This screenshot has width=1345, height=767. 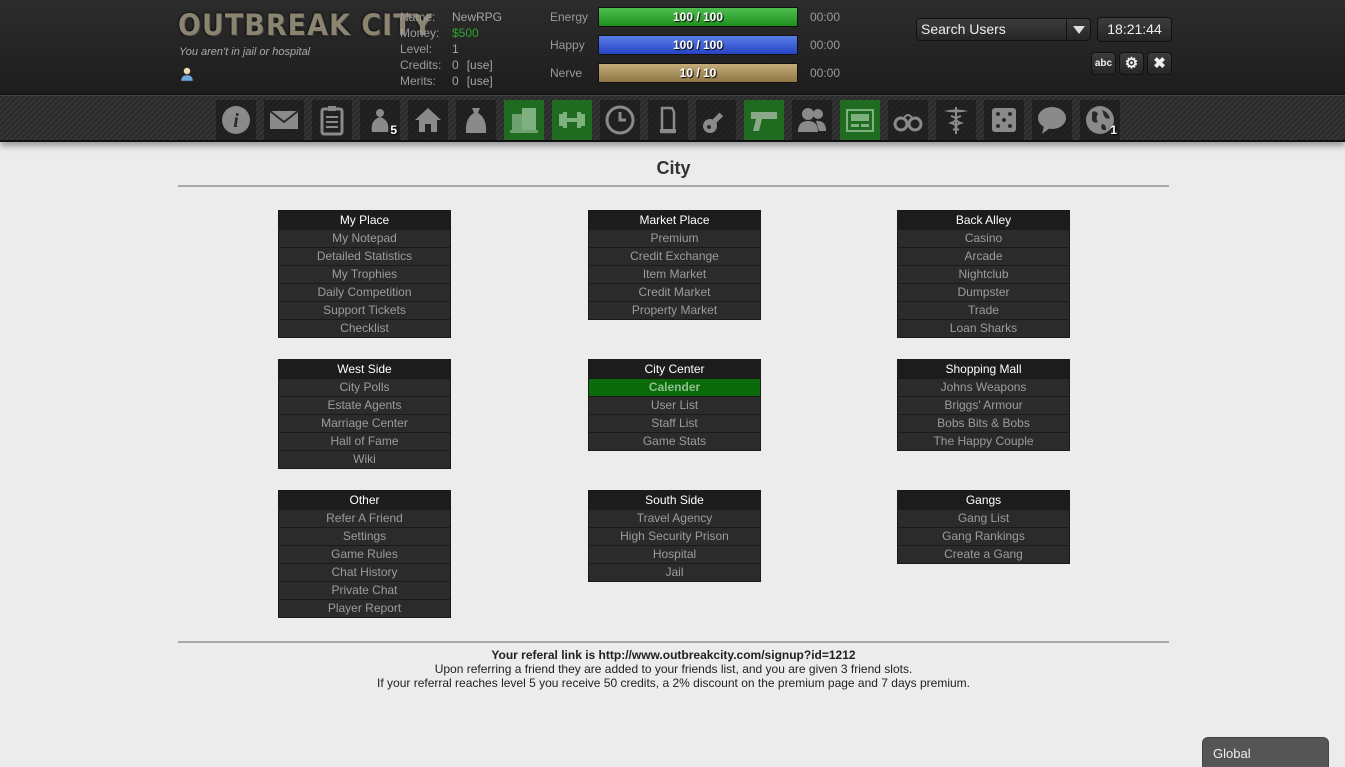 I want to click on menu-item-my-notepad: My Notepad, so click(x=364, y=238).